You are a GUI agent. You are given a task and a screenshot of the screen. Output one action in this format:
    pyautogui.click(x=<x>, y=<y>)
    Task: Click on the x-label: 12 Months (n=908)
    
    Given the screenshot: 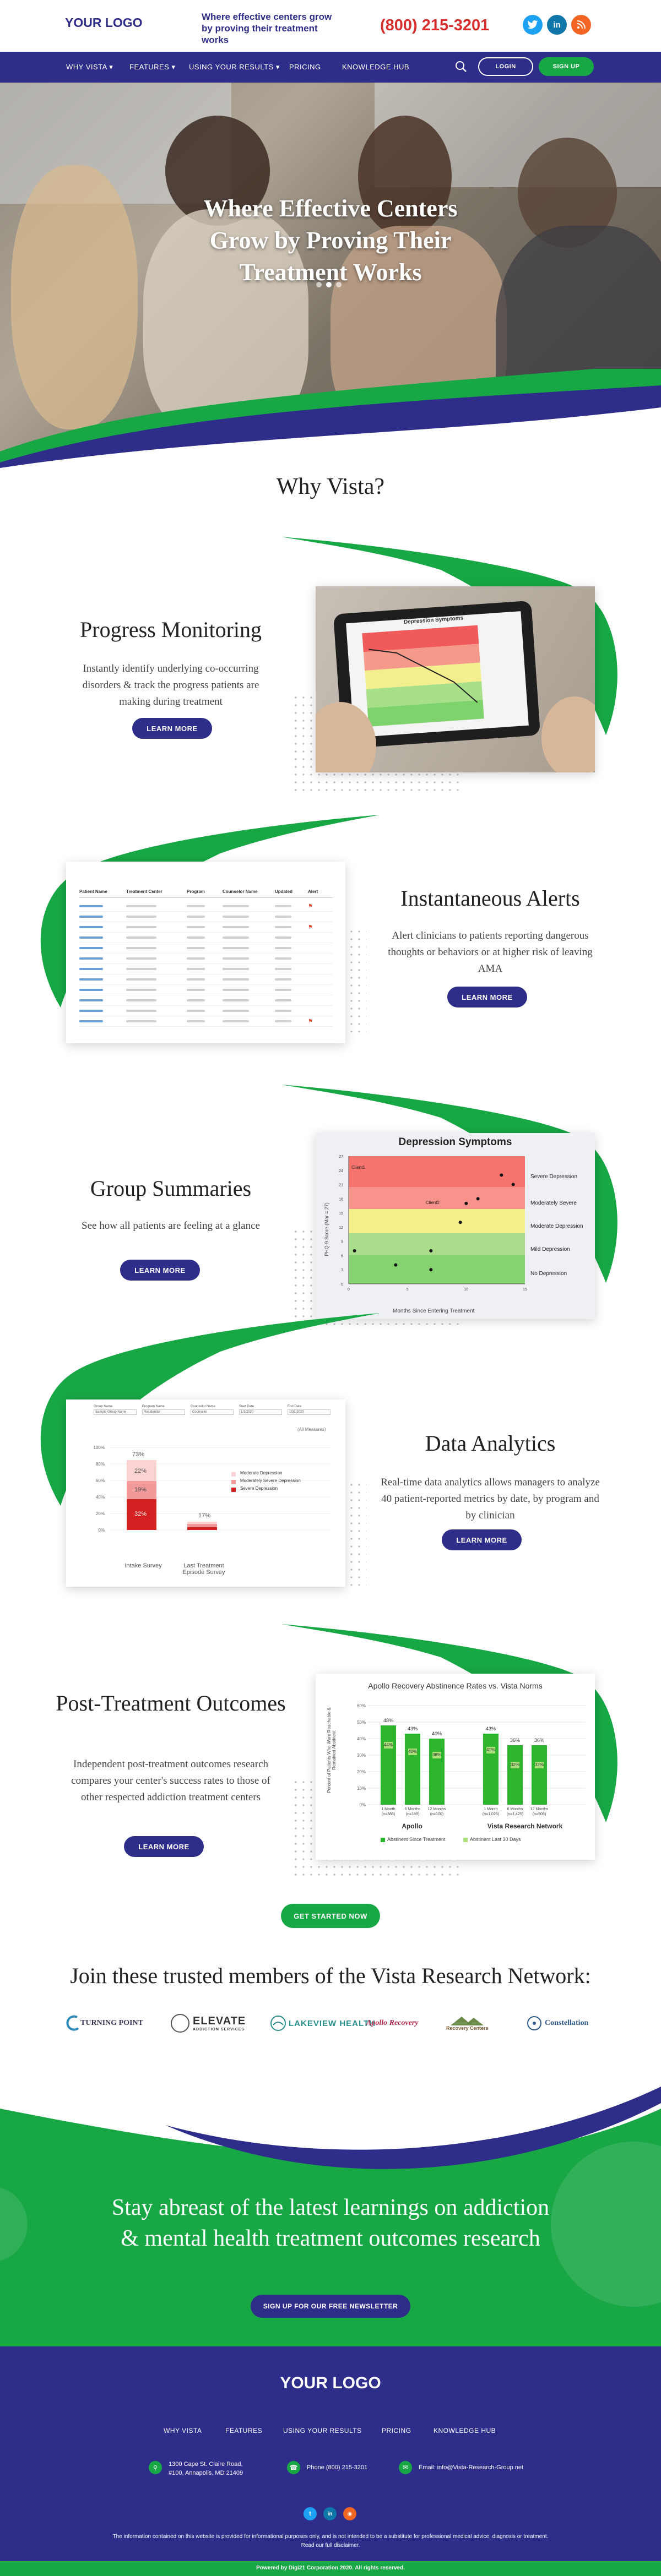 What is the action you would take?
    pyautogui.click(x=539, y=1811)
    